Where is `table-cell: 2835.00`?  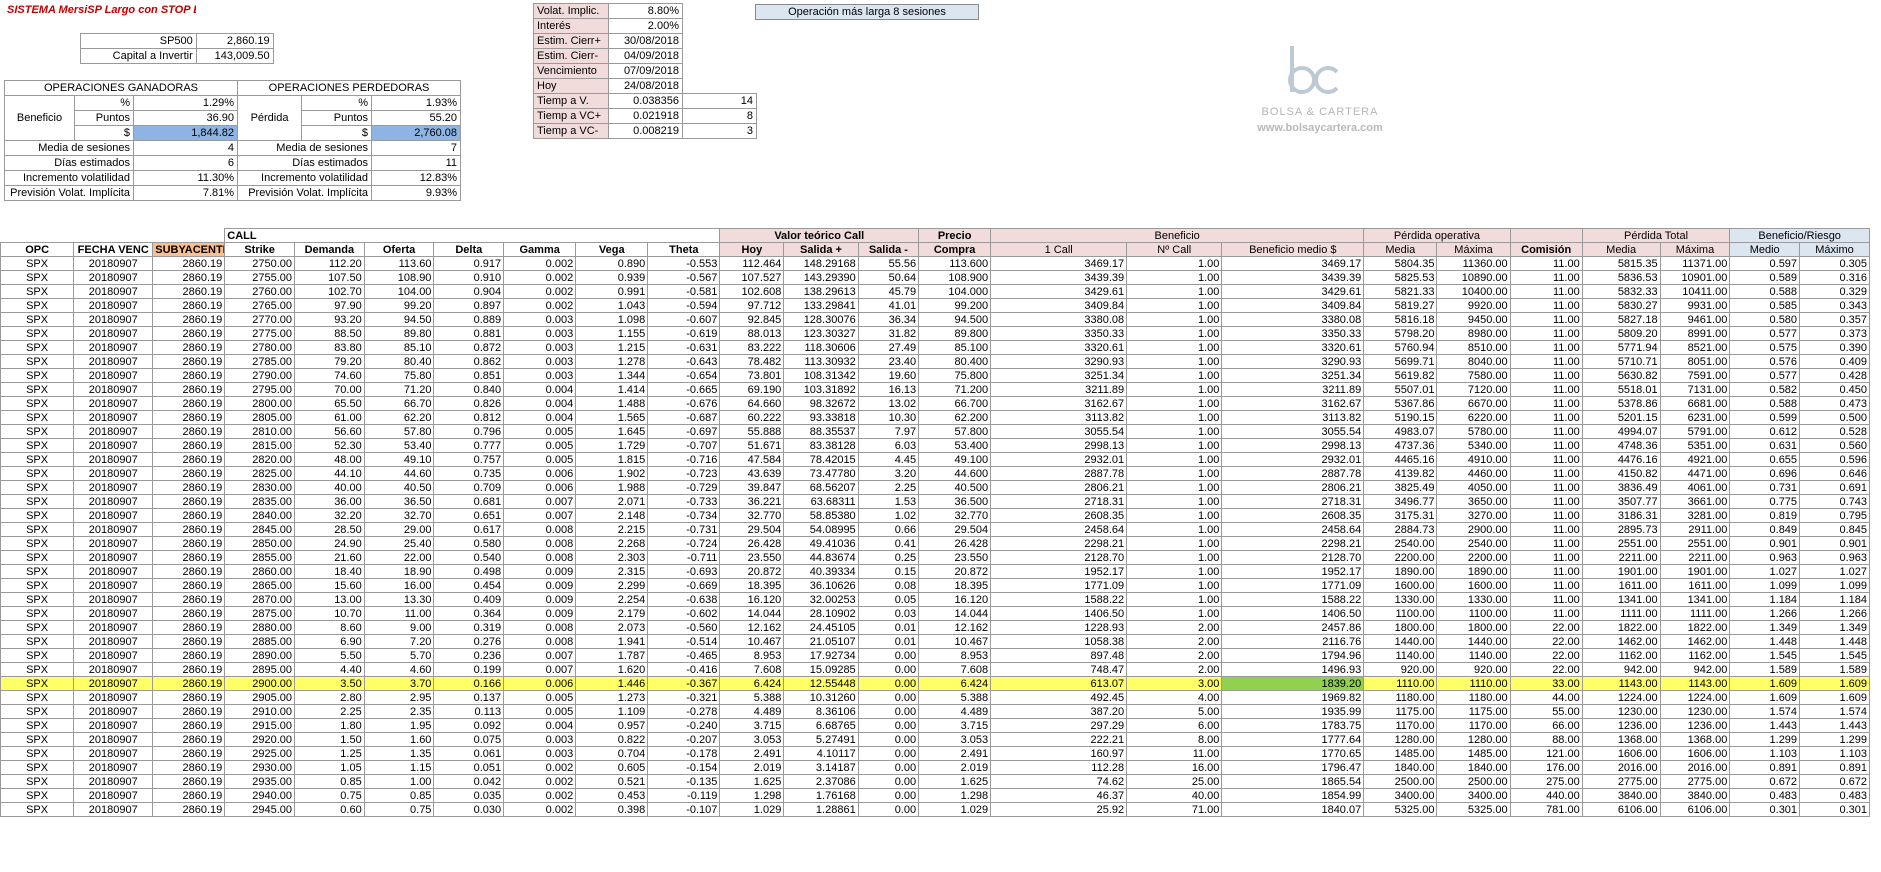 table-cell: 2835.00 is located at coordinates (259, 501).